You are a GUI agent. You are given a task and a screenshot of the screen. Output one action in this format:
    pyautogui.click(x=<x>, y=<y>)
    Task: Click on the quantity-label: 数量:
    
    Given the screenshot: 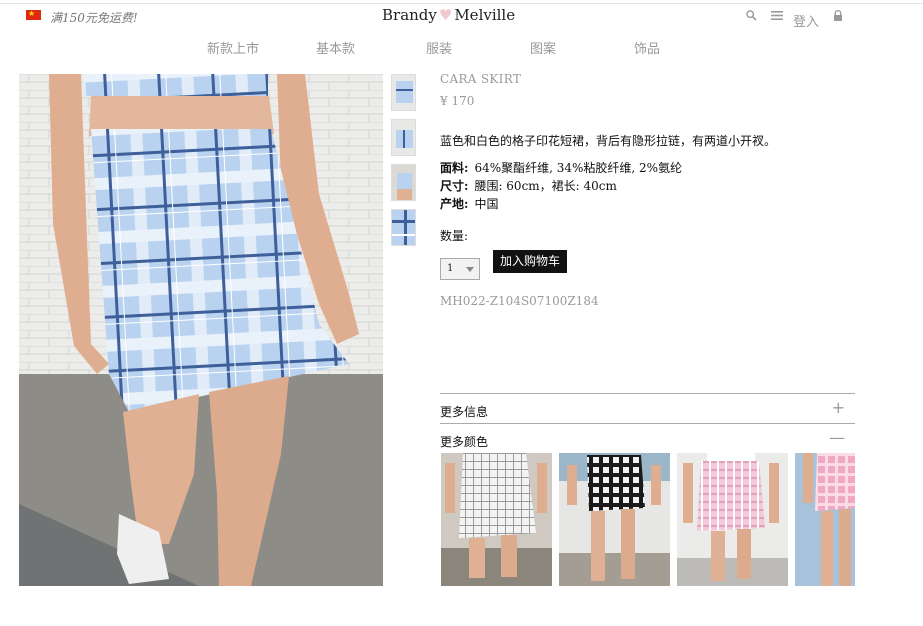 What is the action you would take?
    pyautogui.click(x=454, y=236)
    